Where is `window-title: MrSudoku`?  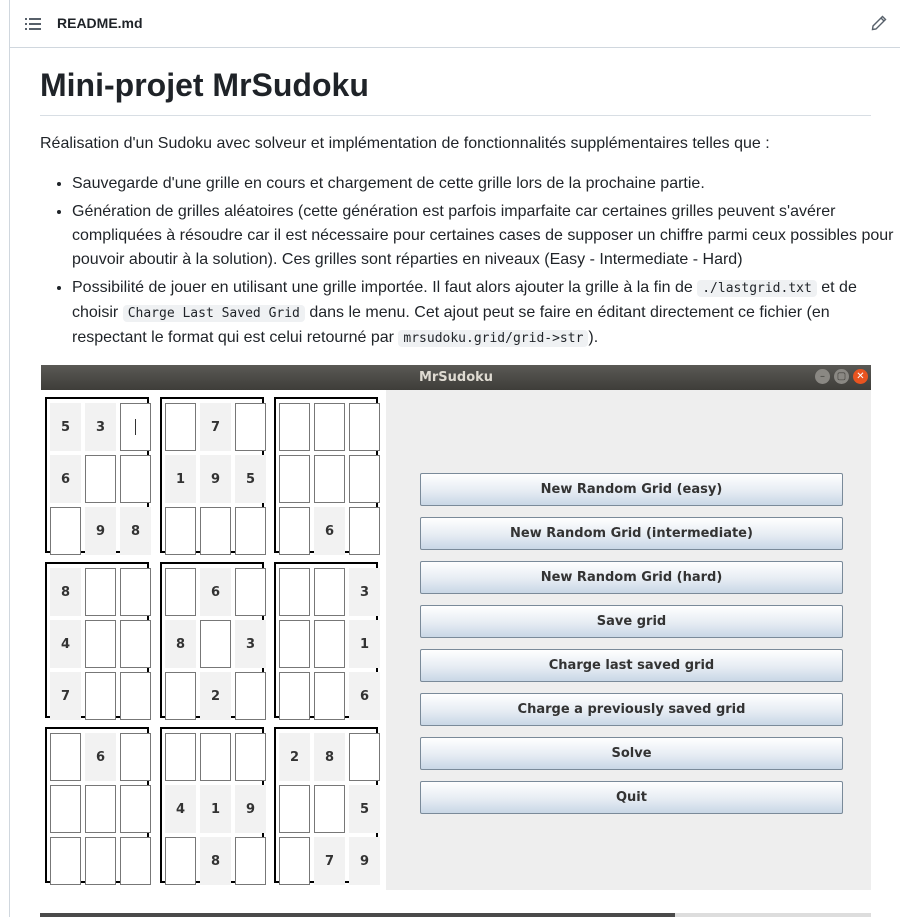
window-title: MrSudoku is located at coordinates (456, 377).